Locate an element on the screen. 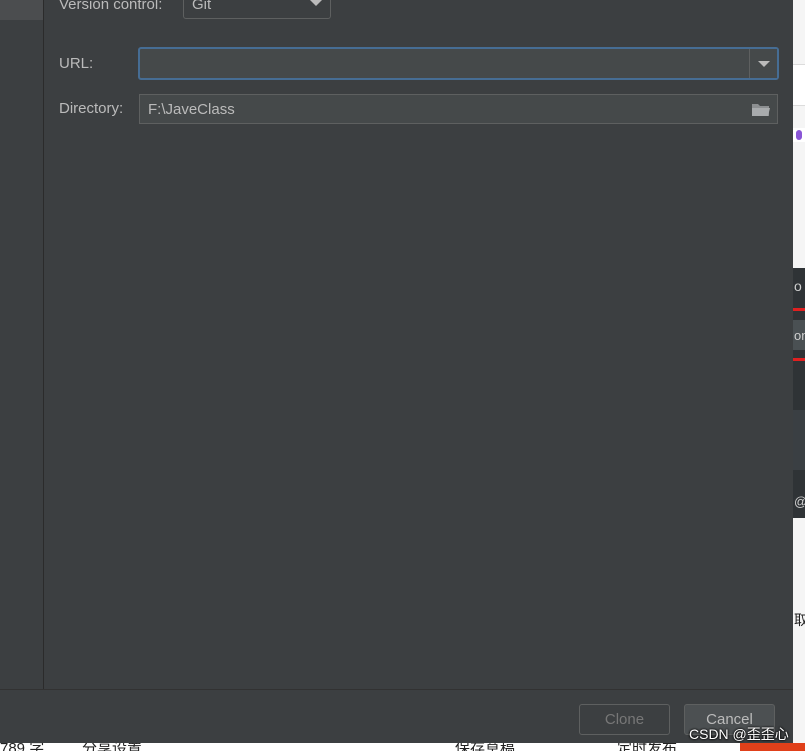 The height and width of the screenshot is (751, 805). background-bottom-bar: 789 字 分享设置 保存草稿 定时发布 is located at coordinates (402, 747).